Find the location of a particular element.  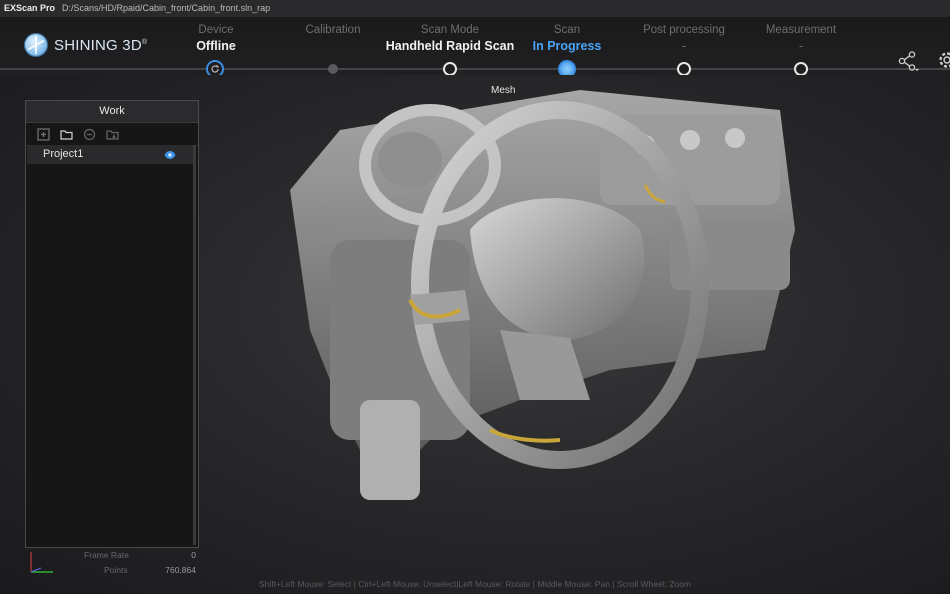

eye-icon is located at coordinates (170, 155).